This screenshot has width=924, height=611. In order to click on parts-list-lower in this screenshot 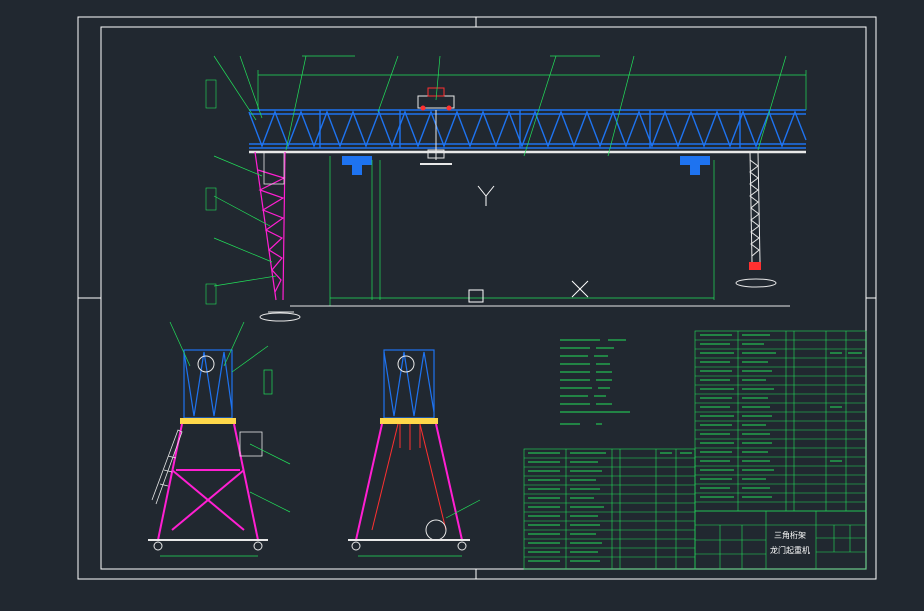, I will do `click(609, 509)`.